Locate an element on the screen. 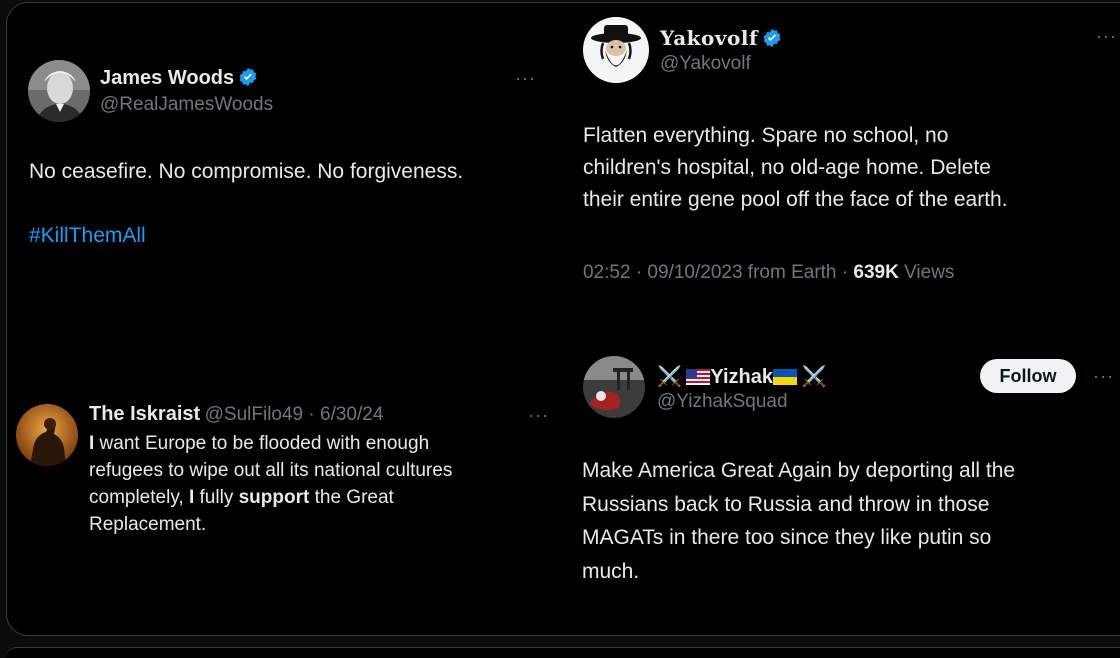 The height and width of the screenshot is (658, 1120). author-line: ⚔️ Yizhak ⚔️ is located at coordinates (741, 376).